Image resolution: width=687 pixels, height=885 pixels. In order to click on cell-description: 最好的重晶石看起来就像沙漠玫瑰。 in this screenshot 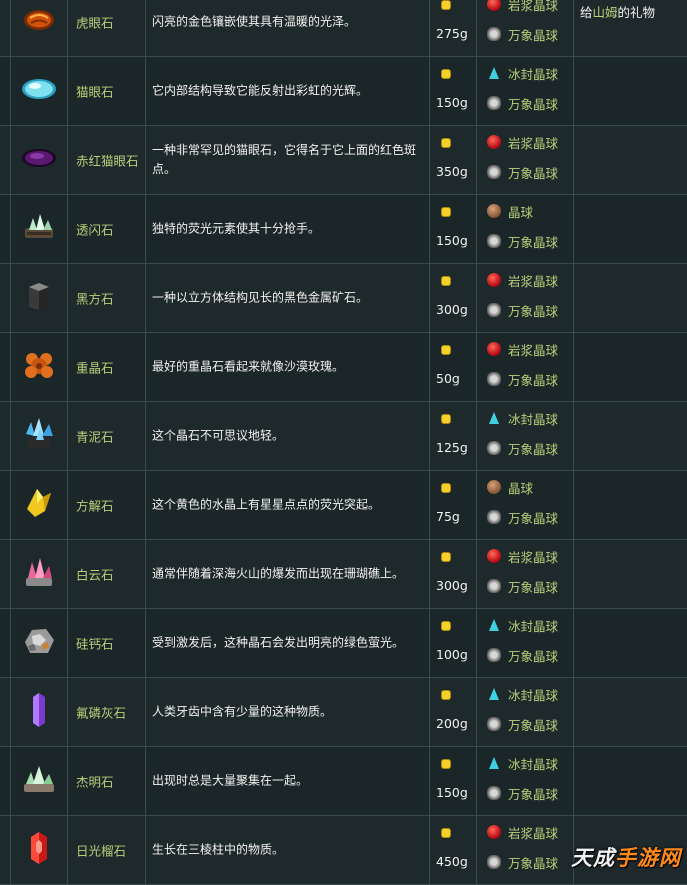, I will do `click(287, 367)`.